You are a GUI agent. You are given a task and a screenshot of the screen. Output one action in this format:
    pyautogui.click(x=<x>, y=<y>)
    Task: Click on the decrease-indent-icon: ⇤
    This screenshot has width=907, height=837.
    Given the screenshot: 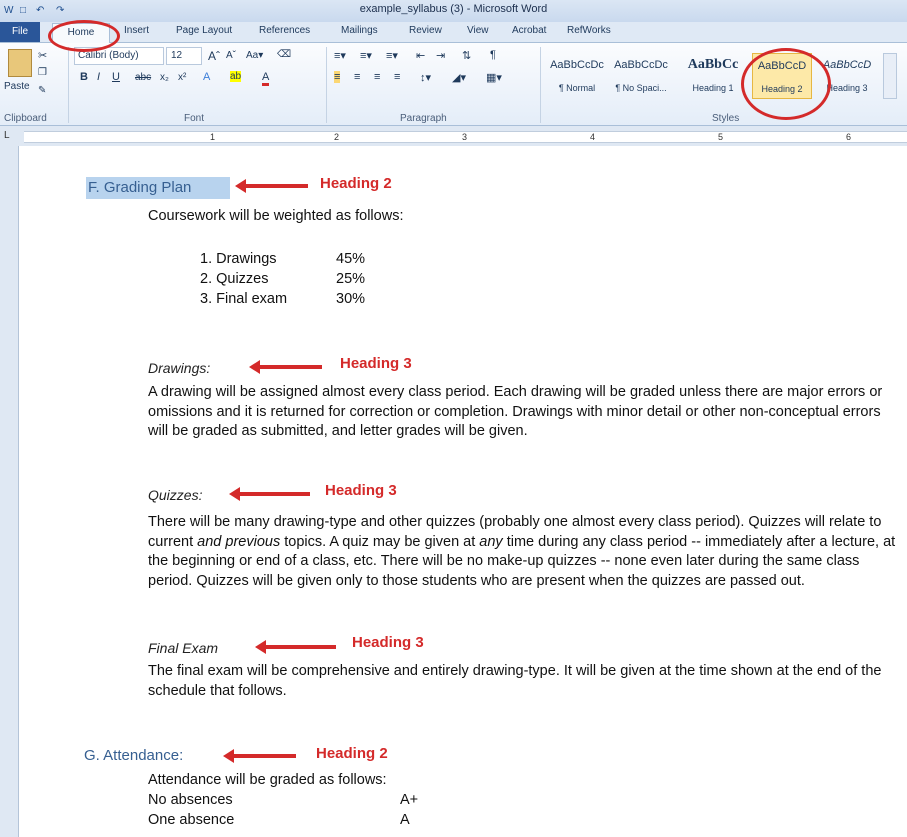 What is the action you would take?
    pyautogui.click(x=420, y=55)
    